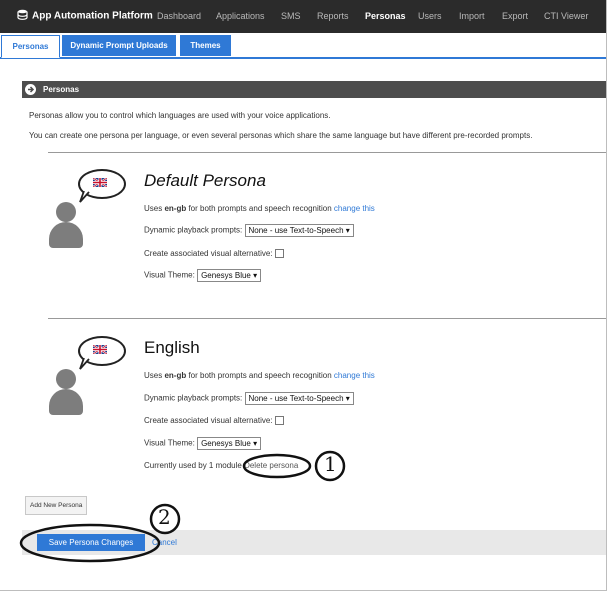 Image resolution: width=612 pixels, height=600 pixels. I want to click on nav-applications: Applications, so click(240, 16).